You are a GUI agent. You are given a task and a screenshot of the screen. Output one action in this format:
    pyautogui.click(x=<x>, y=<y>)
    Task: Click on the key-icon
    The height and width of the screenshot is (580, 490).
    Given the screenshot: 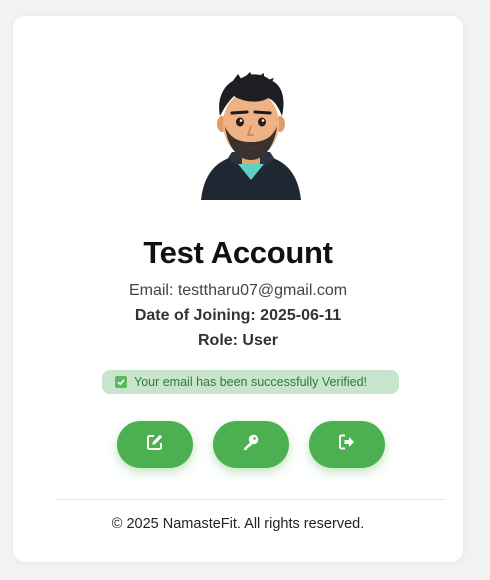 What is the action you would take?
    pyautogui.click(x=251, y=444)
    